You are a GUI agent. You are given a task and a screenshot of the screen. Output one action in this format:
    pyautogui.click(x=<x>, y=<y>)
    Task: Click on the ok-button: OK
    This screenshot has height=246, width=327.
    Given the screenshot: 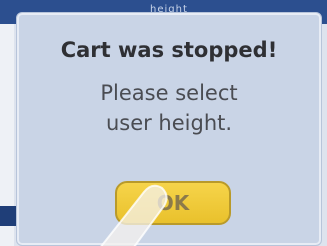 What is the action you would take?
    pyautogui.click(x=173, y=203)
    